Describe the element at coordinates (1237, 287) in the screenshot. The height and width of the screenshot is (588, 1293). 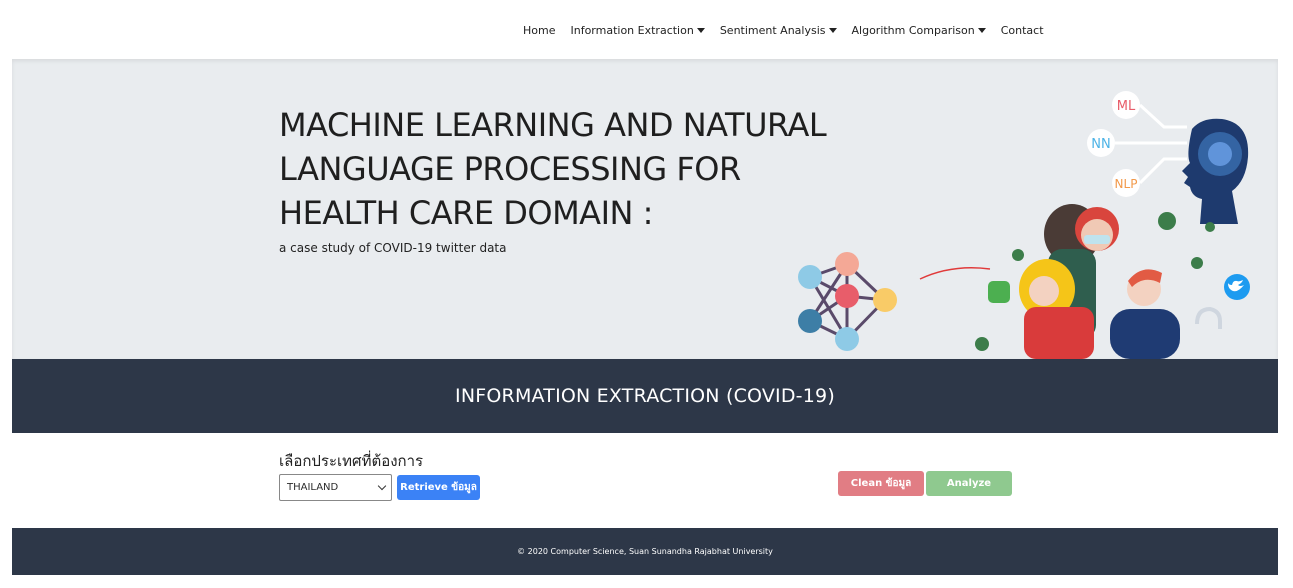
I see `twitter-icon` at that location.